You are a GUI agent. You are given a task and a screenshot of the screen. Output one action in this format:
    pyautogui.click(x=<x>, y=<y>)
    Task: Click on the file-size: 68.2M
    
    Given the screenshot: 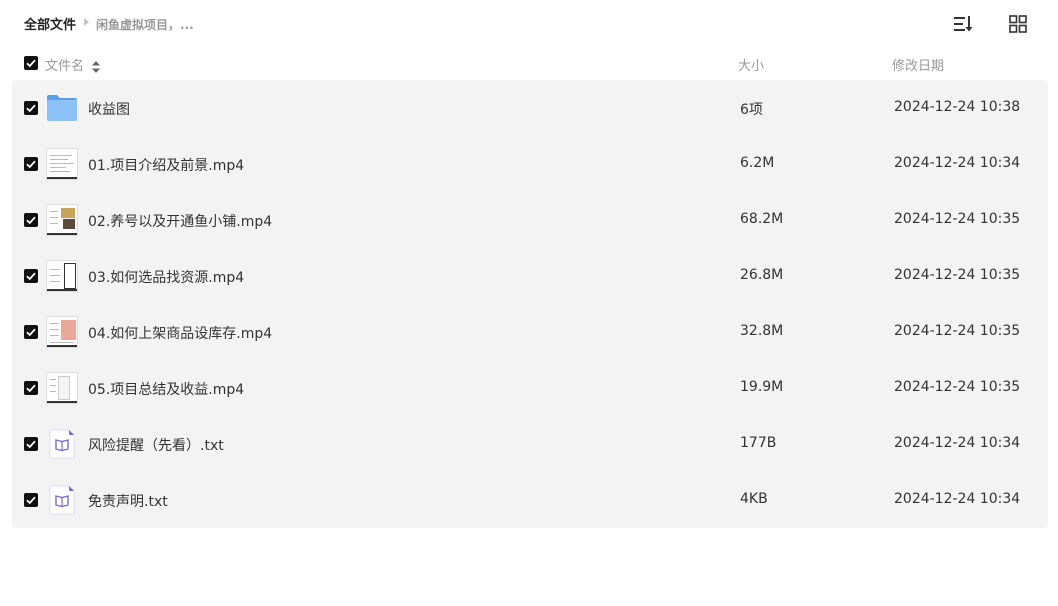 What is the action you would take?
    pyautogui.click(x=762, y=219)
    